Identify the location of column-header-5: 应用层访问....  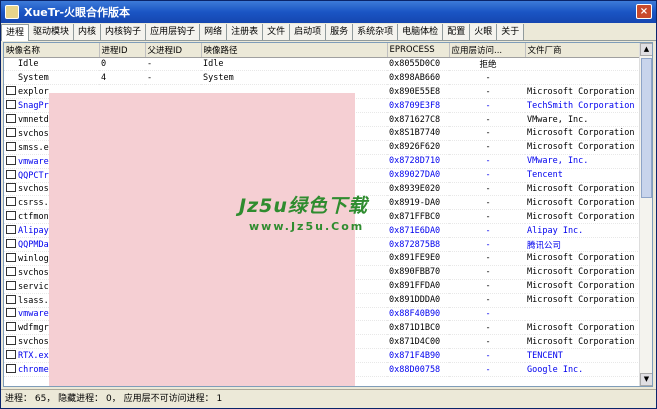
(487, 50).